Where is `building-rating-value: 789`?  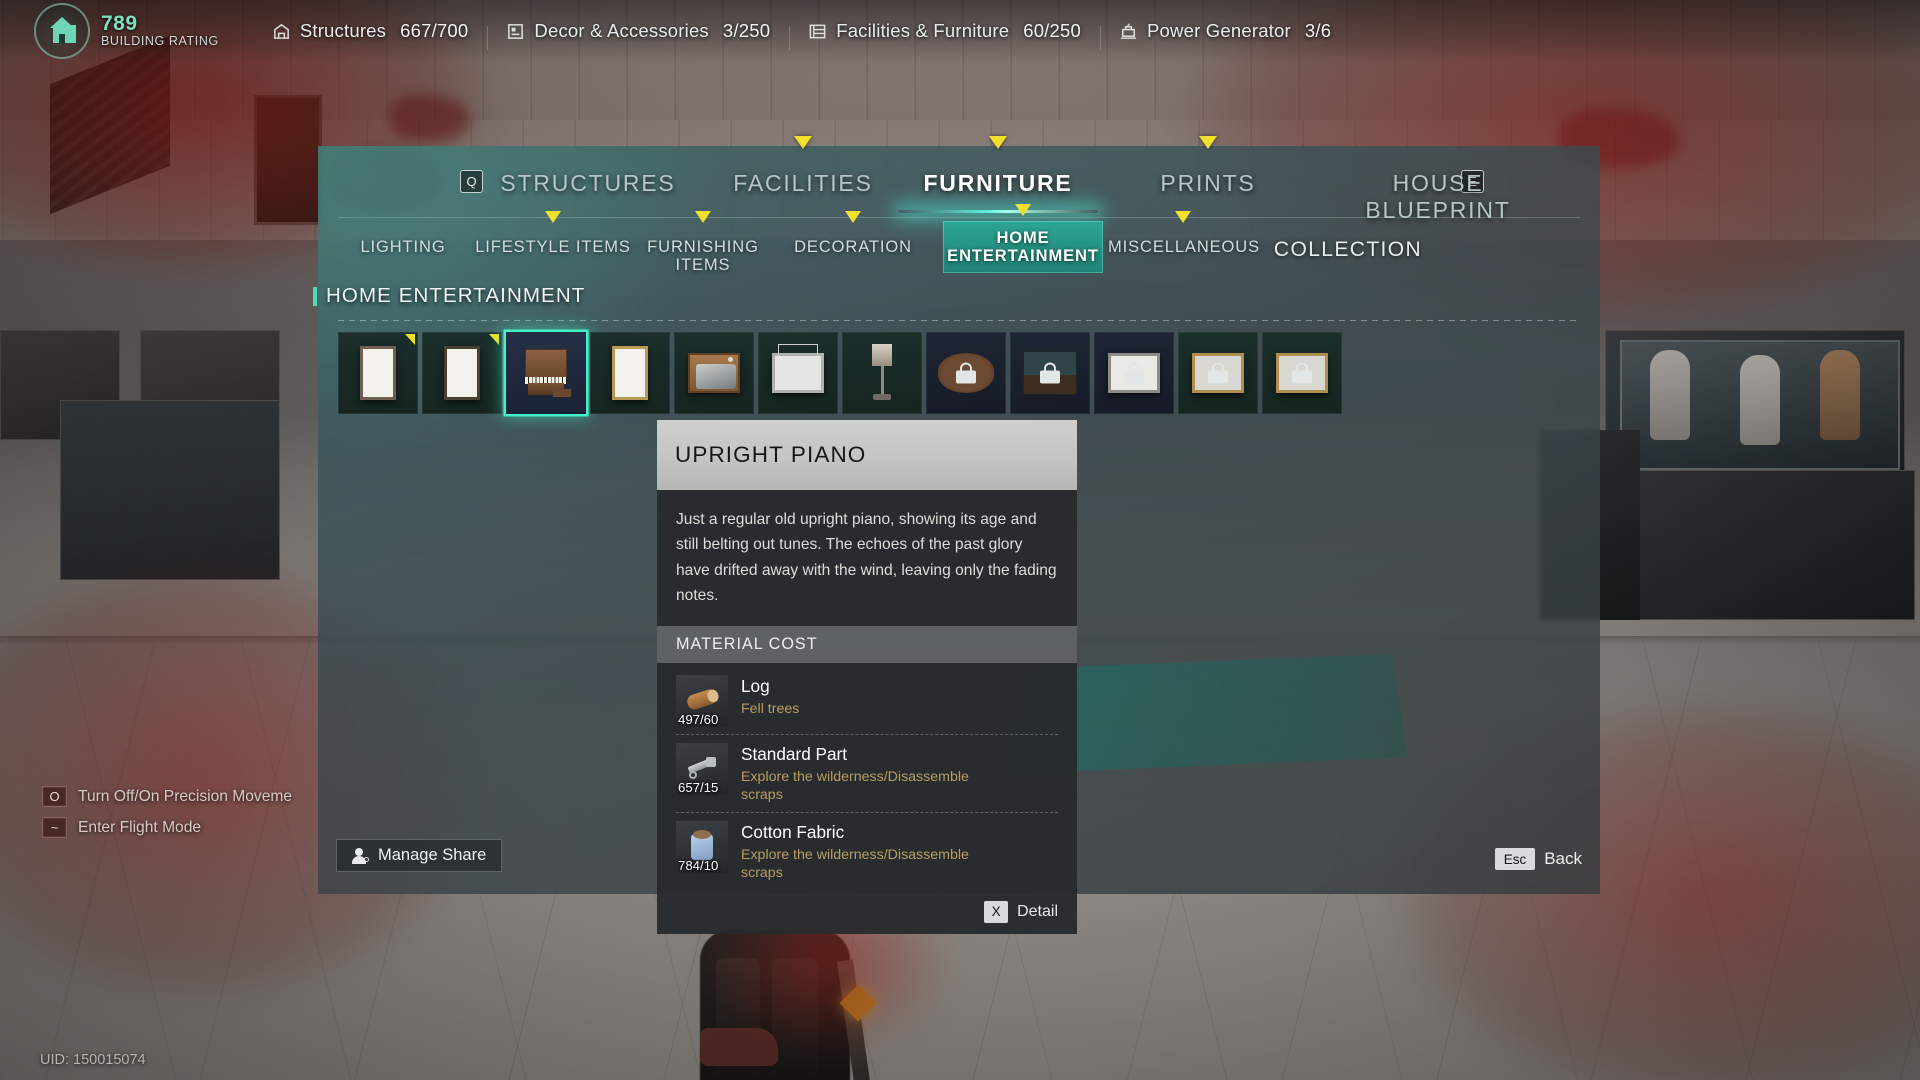 building-rating-value: 789 is located at coordinates (119, 24).